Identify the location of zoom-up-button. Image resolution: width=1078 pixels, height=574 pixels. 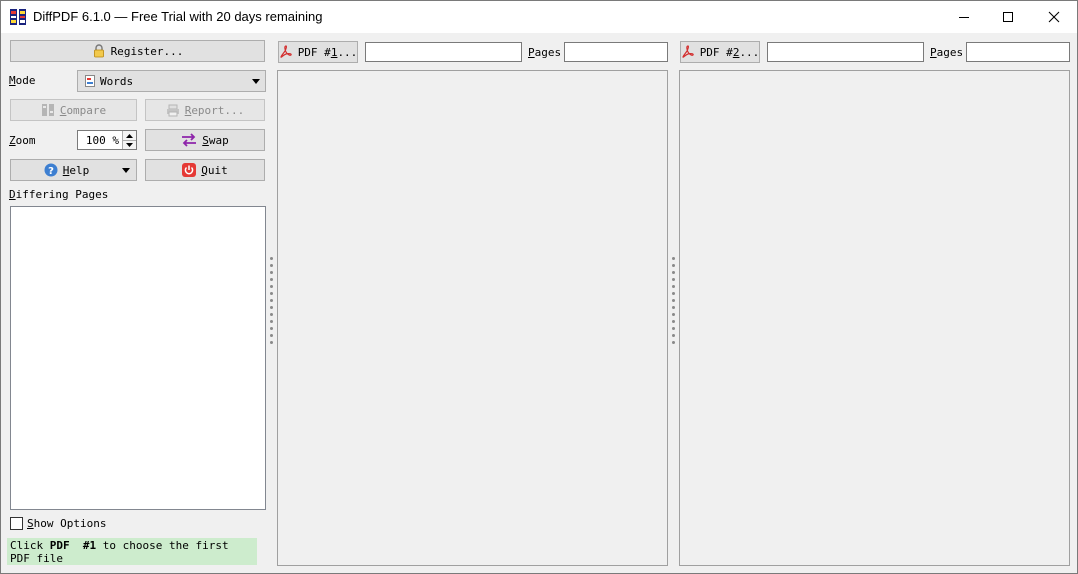
(129, 135).